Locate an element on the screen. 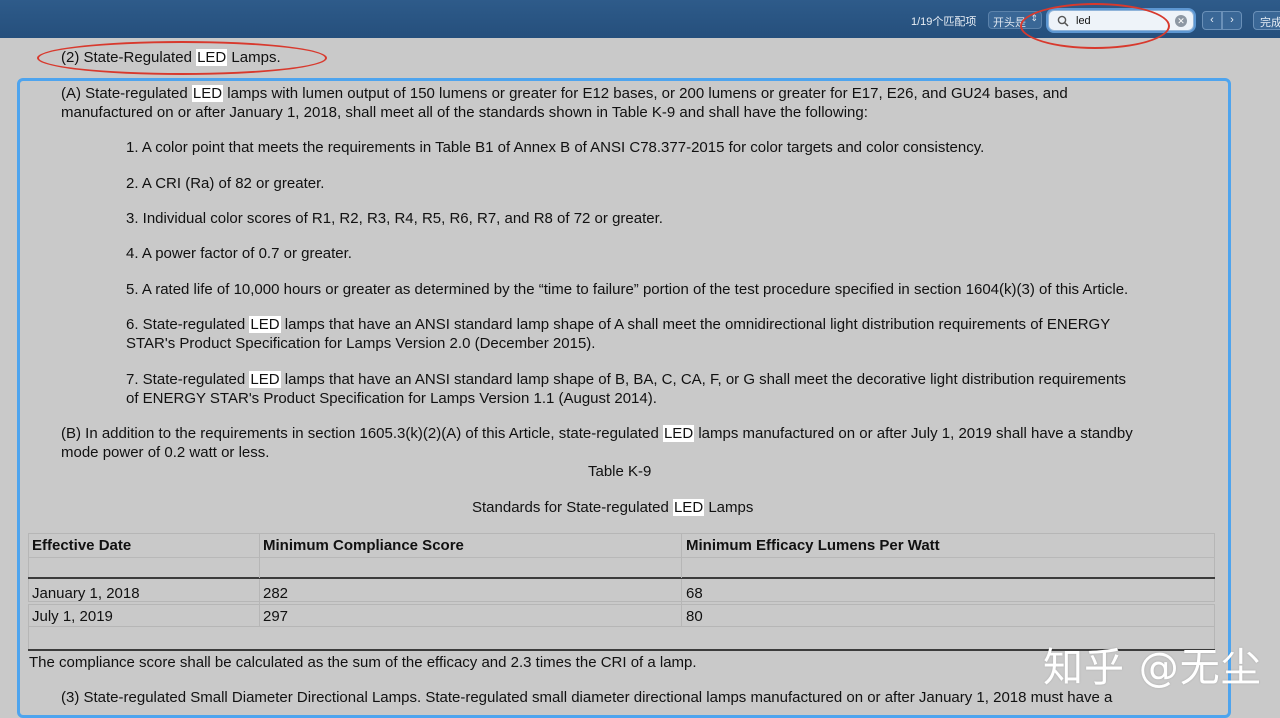 The height and width of the screenshot is (718, 1280). match-mode-dropdown: 开头是 ⇕ is located at coordinates (1015, 20).